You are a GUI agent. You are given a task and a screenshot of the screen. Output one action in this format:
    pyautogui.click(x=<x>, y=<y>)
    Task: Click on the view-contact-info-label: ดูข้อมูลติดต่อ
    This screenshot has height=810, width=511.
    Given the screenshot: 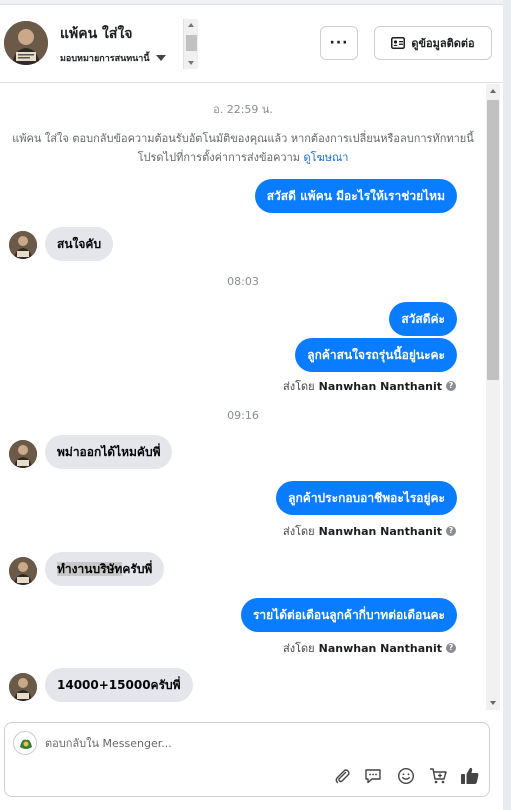 What is the action you would take?
    pyautogui.click(x=443, y=43)
    